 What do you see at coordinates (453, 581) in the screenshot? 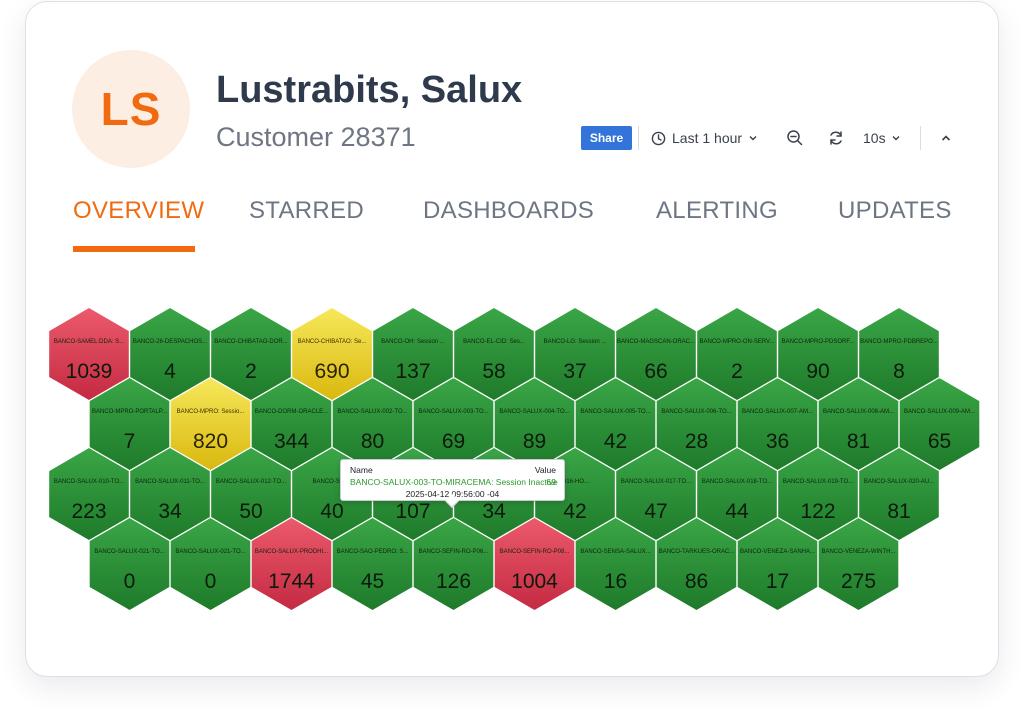
I see `hex-value: 126` at bounding box center [453, 581].